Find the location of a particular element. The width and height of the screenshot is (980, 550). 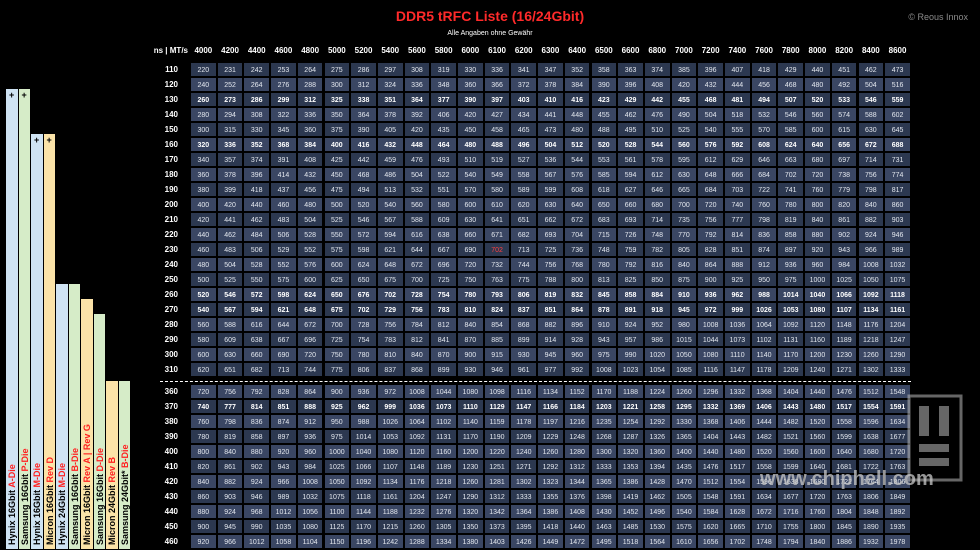

table-cell: 1395 is located at coordinates (524, 526).